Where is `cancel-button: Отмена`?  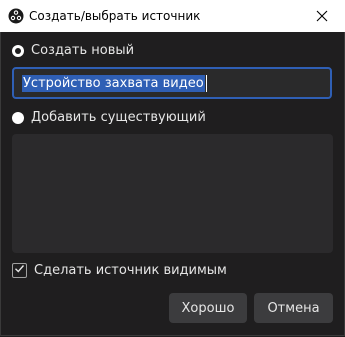
cancel-button: Отмена is located at coordinates (293, 308).